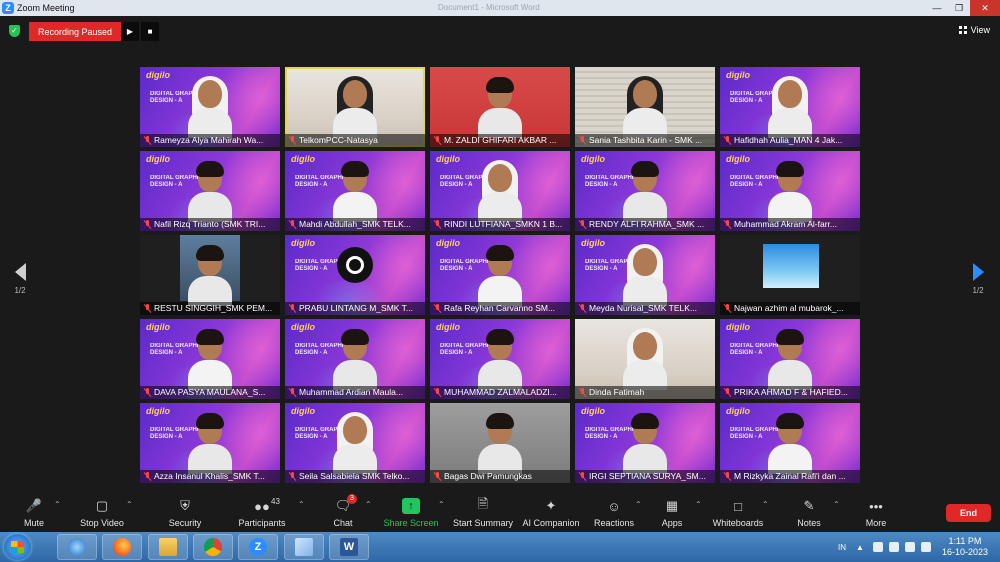 The height and width of the screenshot is (562, 1000). What do you see at coordinates (122, 547) in the screenshot?
I see `taskbar-firefox` at bounding box center [122, 547].